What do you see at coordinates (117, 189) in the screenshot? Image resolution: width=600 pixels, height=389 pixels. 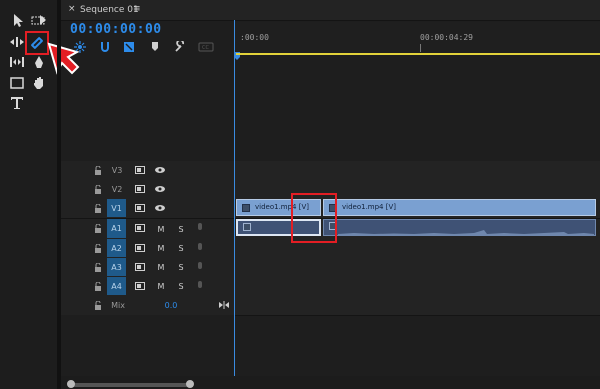 I see `track-label: V2` at bounding box center [117, 189].